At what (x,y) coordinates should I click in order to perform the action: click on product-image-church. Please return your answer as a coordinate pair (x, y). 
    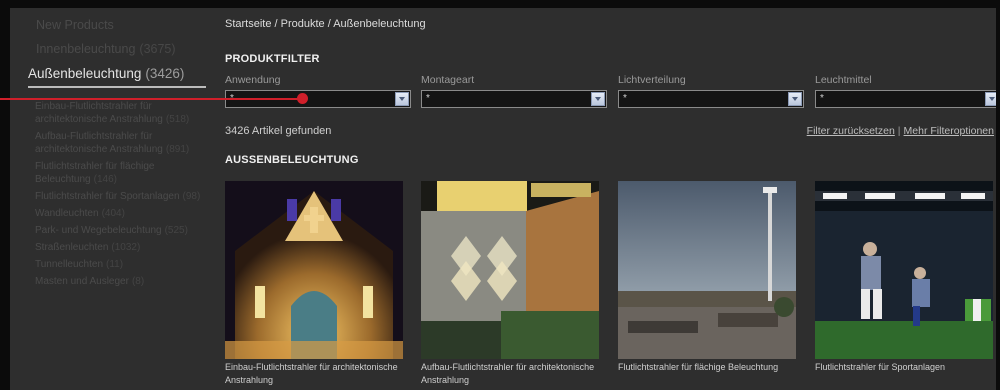
    Looking at the image, I should click on (314, 270).